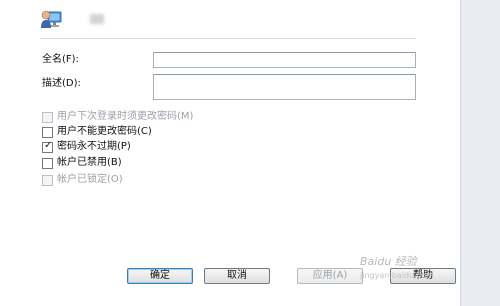  I want to click on option-cannot-change-password: 用户不能更改密码(C), so click(97, 132).